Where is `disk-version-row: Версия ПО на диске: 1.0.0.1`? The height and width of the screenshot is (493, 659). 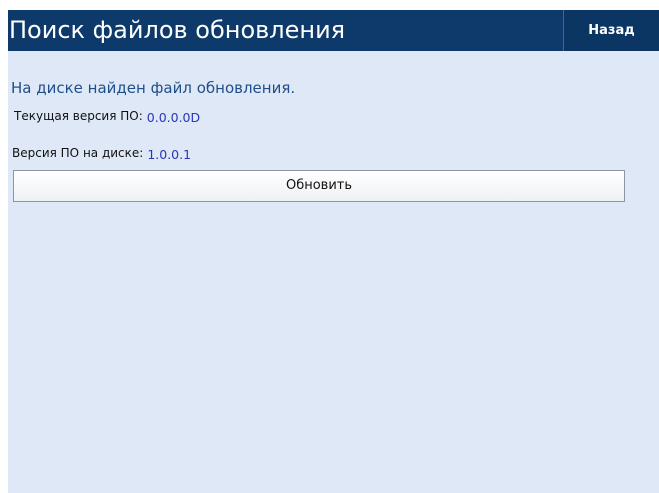
disk-version-row: Версия ПО на диске: 1.0.0.1 is located at coordinates (101, 152).